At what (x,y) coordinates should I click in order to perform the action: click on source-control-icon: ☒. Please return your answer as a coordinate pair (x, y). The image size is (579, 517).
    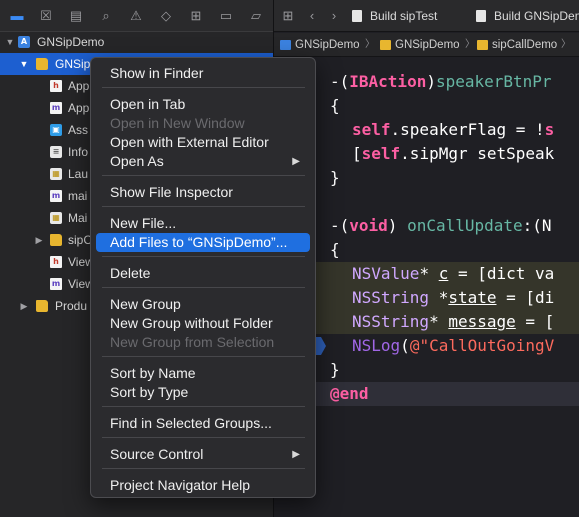
    Looking at the image, I should click on (46, 16).